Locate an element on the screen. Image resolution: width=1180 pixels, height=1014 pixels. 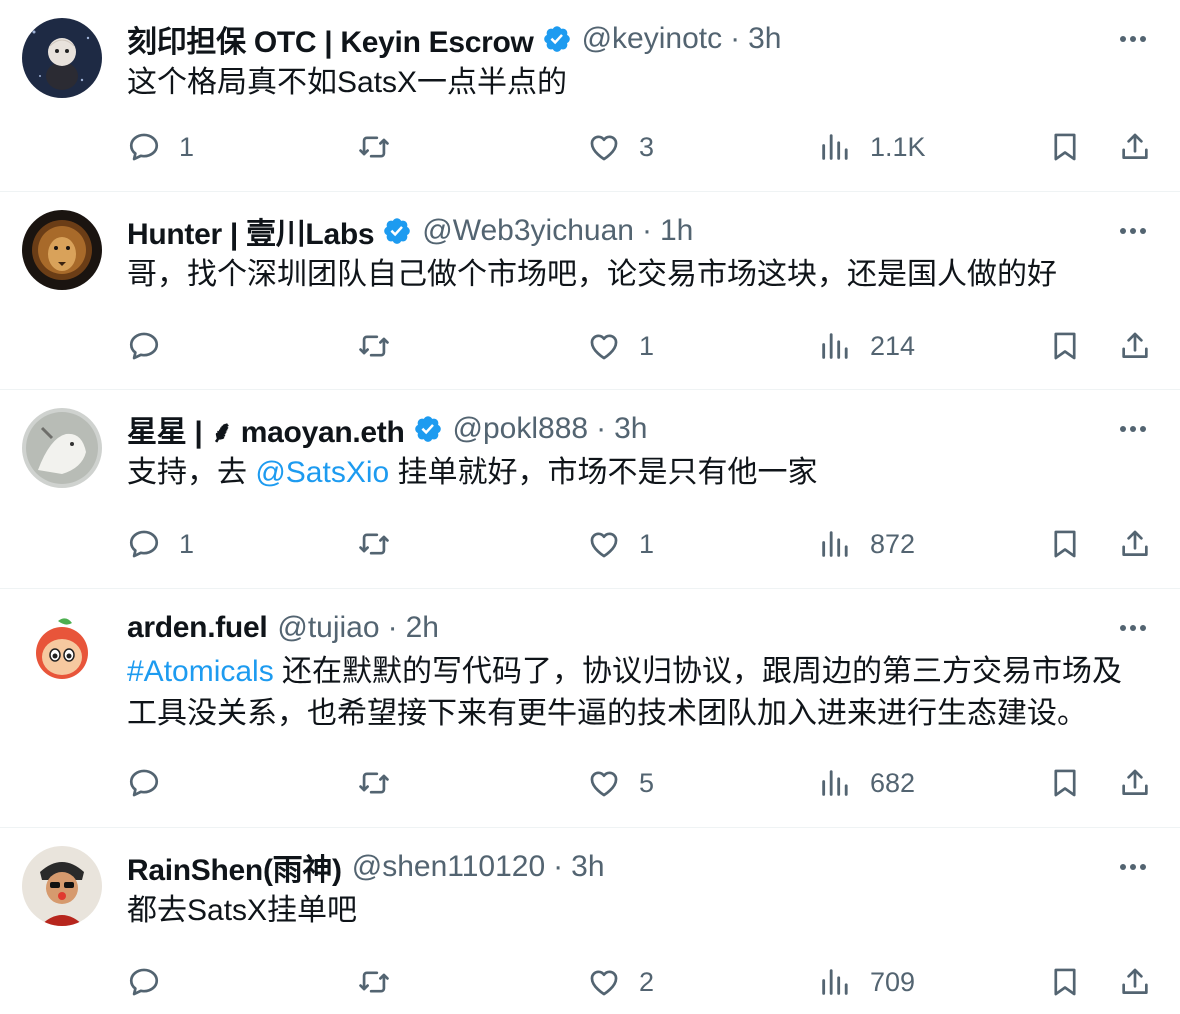
tweet-header: RainShen(雨神) @shen110120 · 3h is located at coordinates (366, 867).